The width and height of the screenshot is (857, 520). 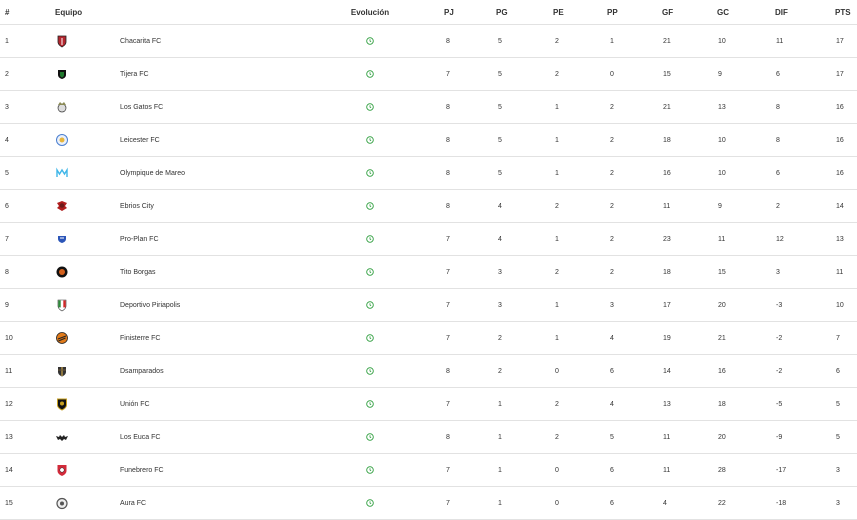 I want to click on row-position: 1, so click(x=27, y=41).